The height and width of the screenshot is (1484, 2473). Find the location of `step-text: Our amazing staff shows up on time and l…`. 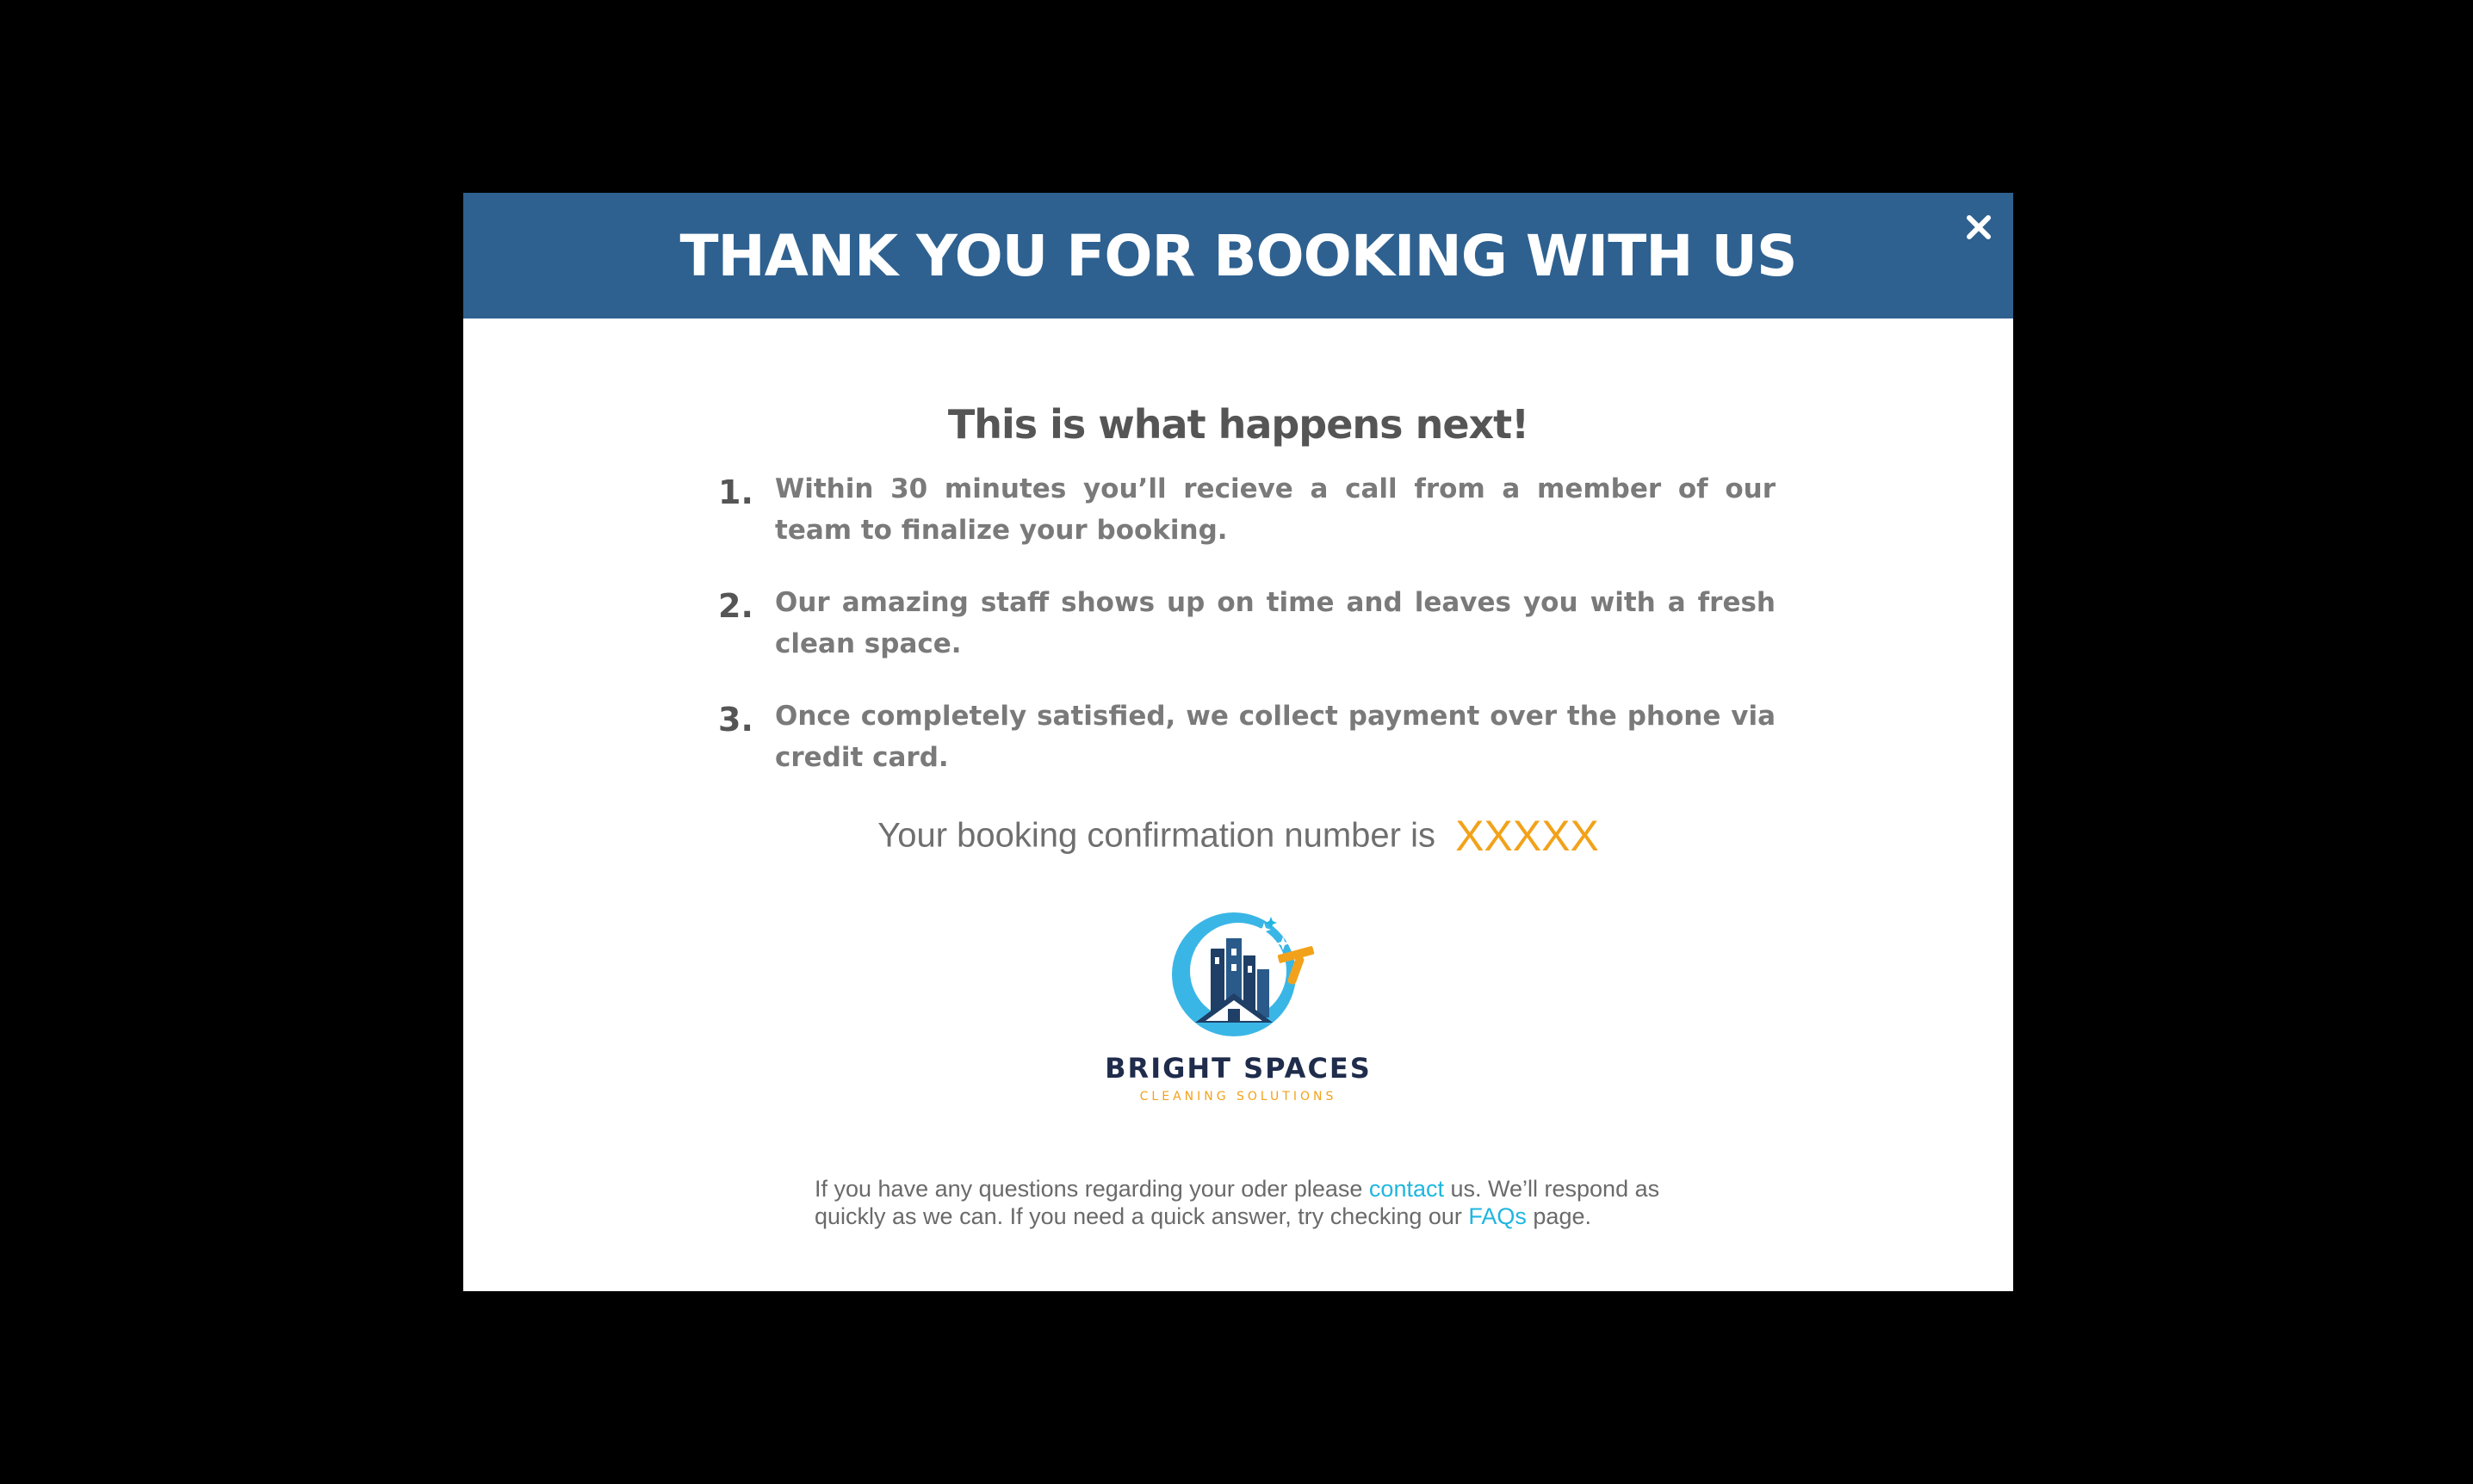

step-text: Our amazing staff shows up on time and l… is located at coordinates (1275, 623).